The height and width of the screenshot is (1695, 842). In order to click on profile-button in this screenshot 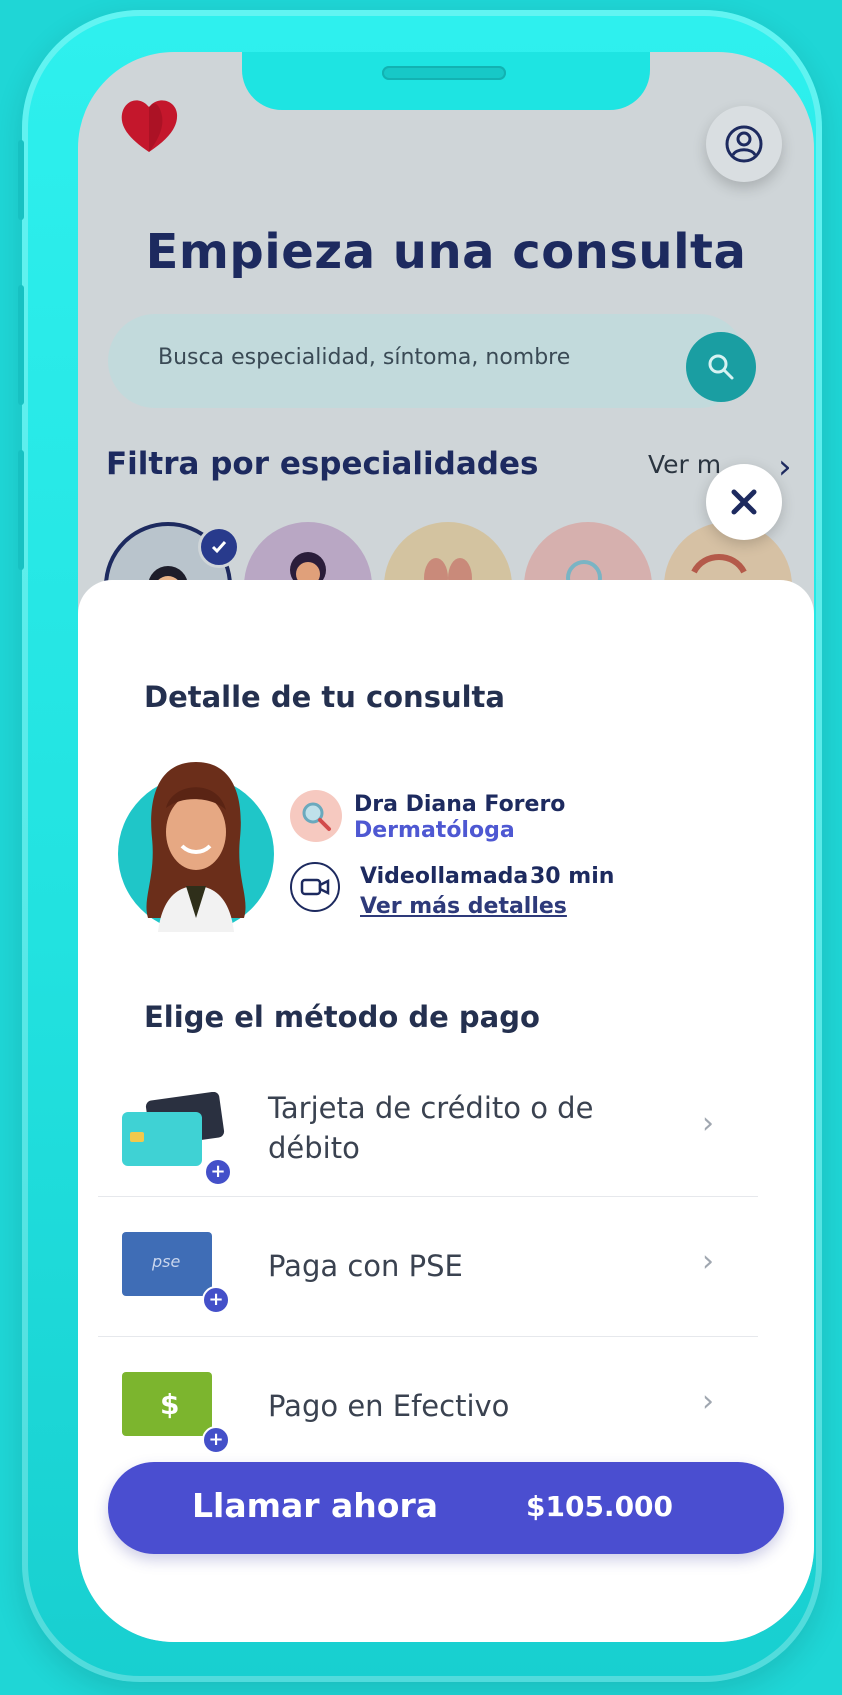, I will do `click(744, 144)`.